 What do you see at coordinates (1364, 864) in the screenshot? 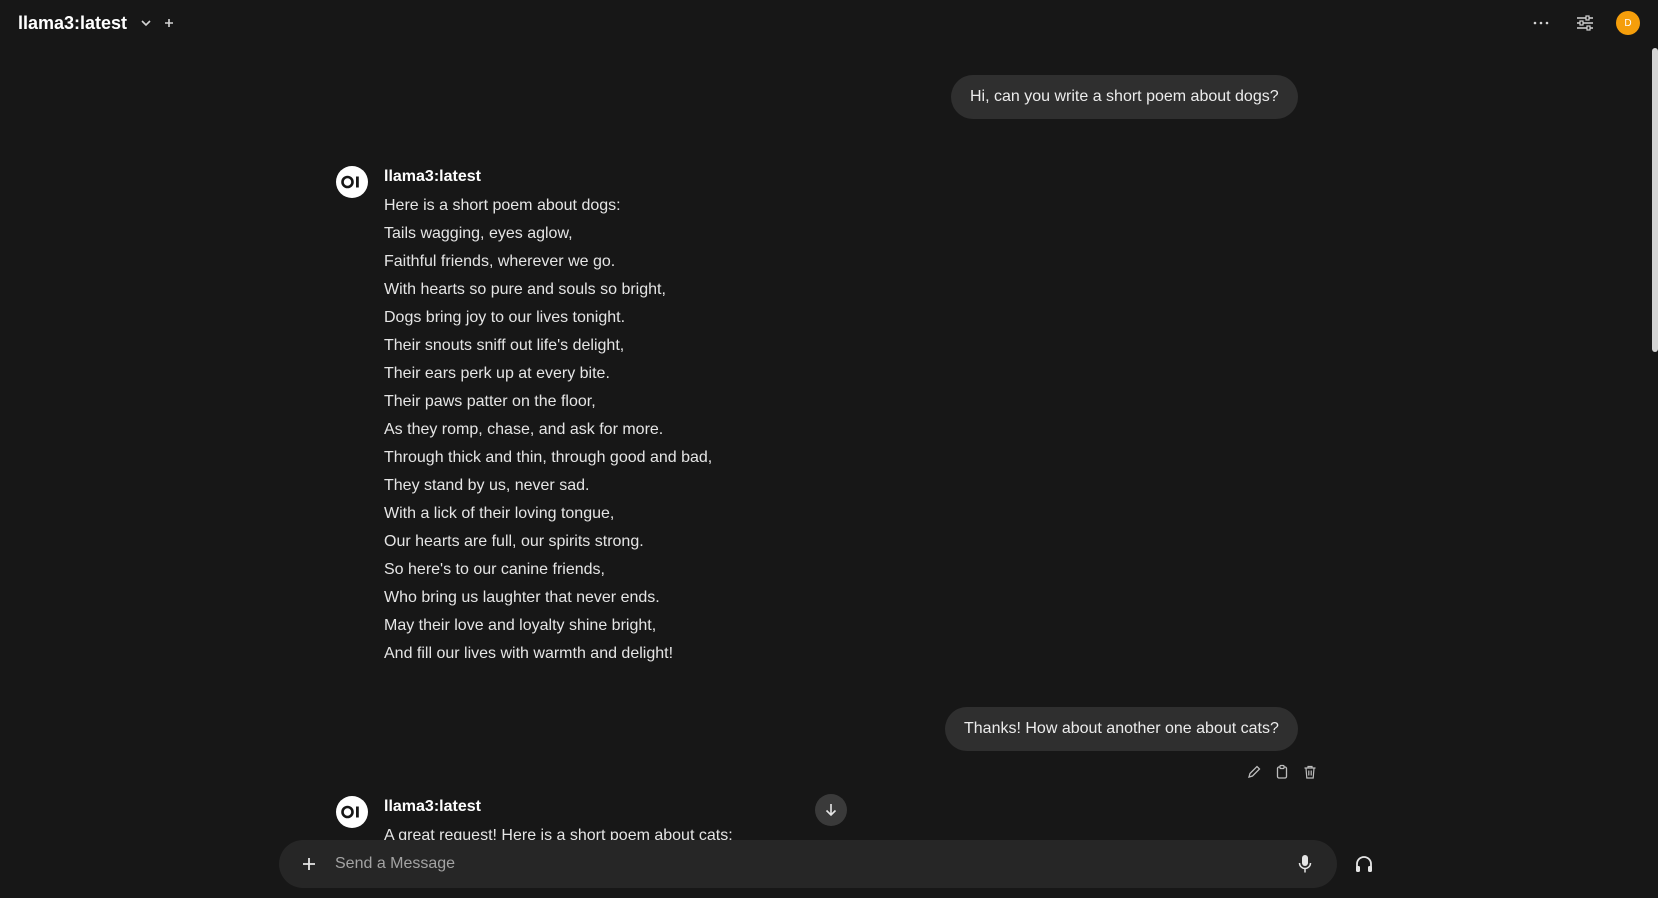
I see `headphones-icon` at bounding box center [1364, 864].